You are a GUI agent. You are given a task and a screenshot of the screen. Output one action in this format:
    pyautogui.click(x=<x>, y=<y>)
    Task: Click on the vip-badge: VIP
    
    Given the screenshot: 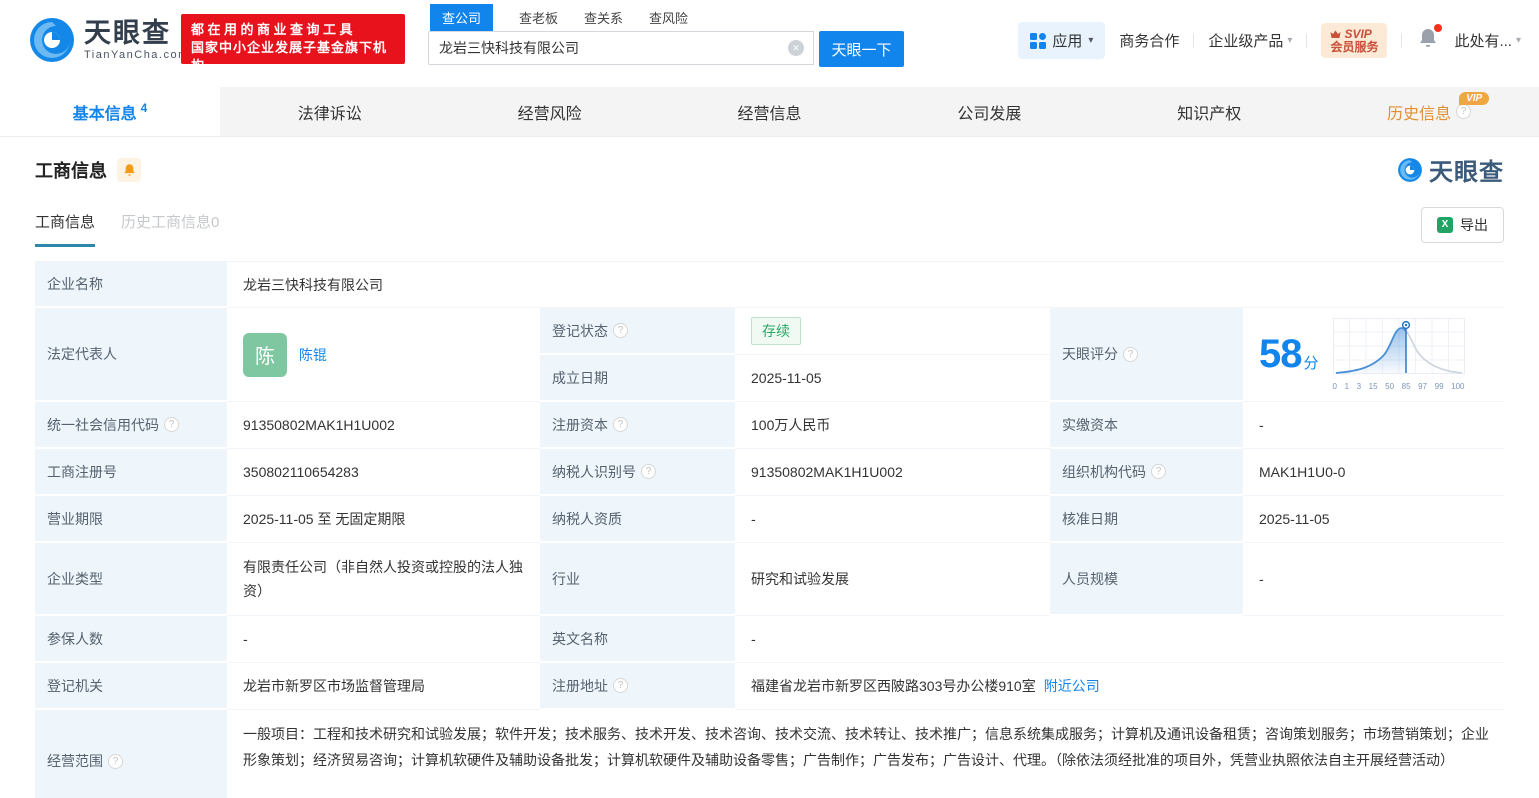 What is the action you would take?
    pyautogui.click(x=1474, y=98)
    